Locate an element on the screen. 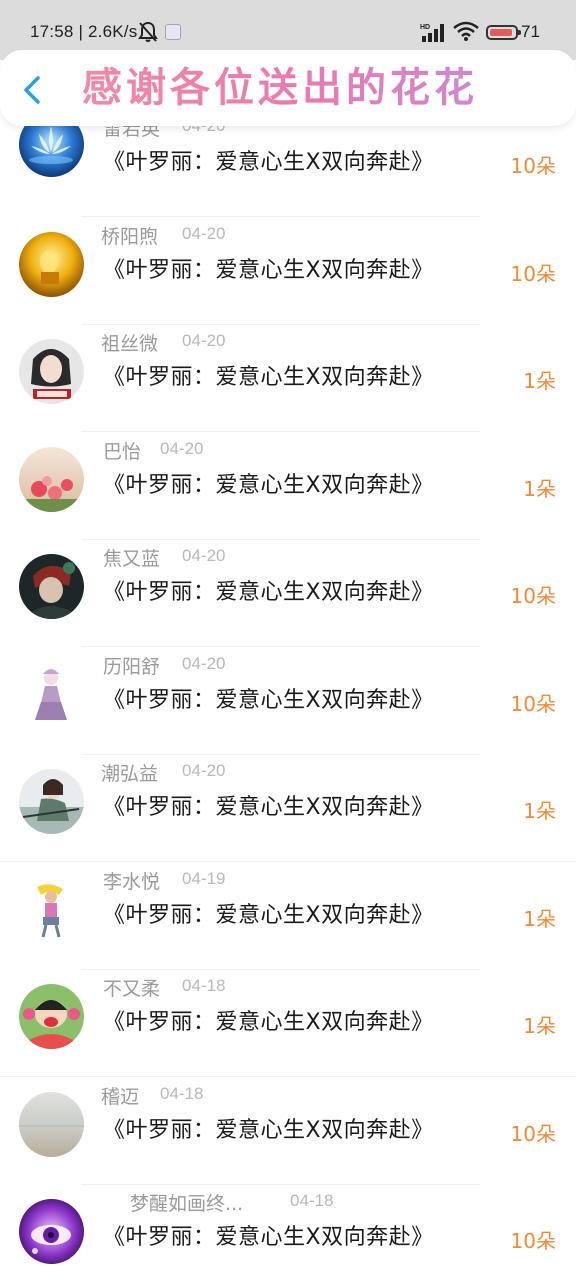 Image resolution: width=576 pixels, height=1280 pixels. gift-row: 焦又蓝 04-20 《叶罗丽：爱意心生X双向奔赴》 10朵 is located at coordinates (288, 593).